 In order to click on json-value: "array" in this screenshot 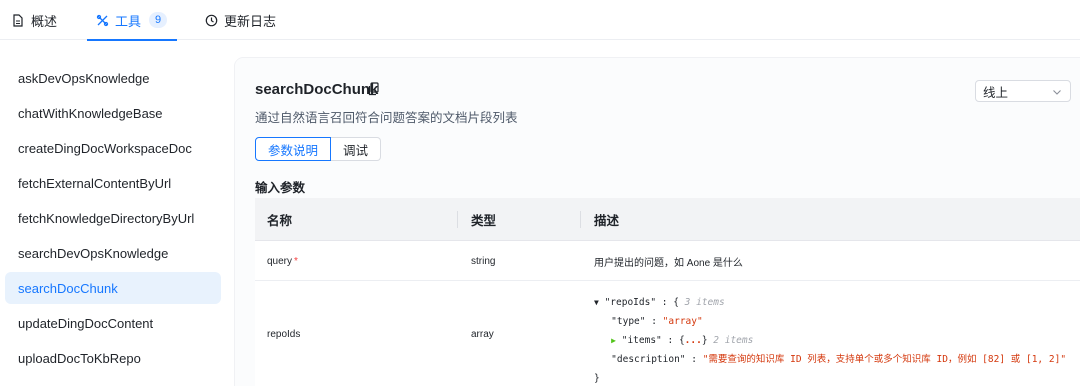, I will do `click(682, 321)`.